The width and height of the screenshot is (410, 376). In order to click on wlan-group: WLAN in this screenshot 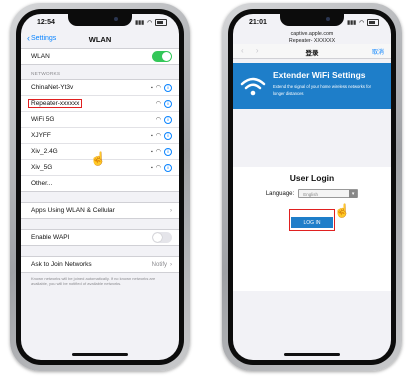, I will do `click(100, 56)`.